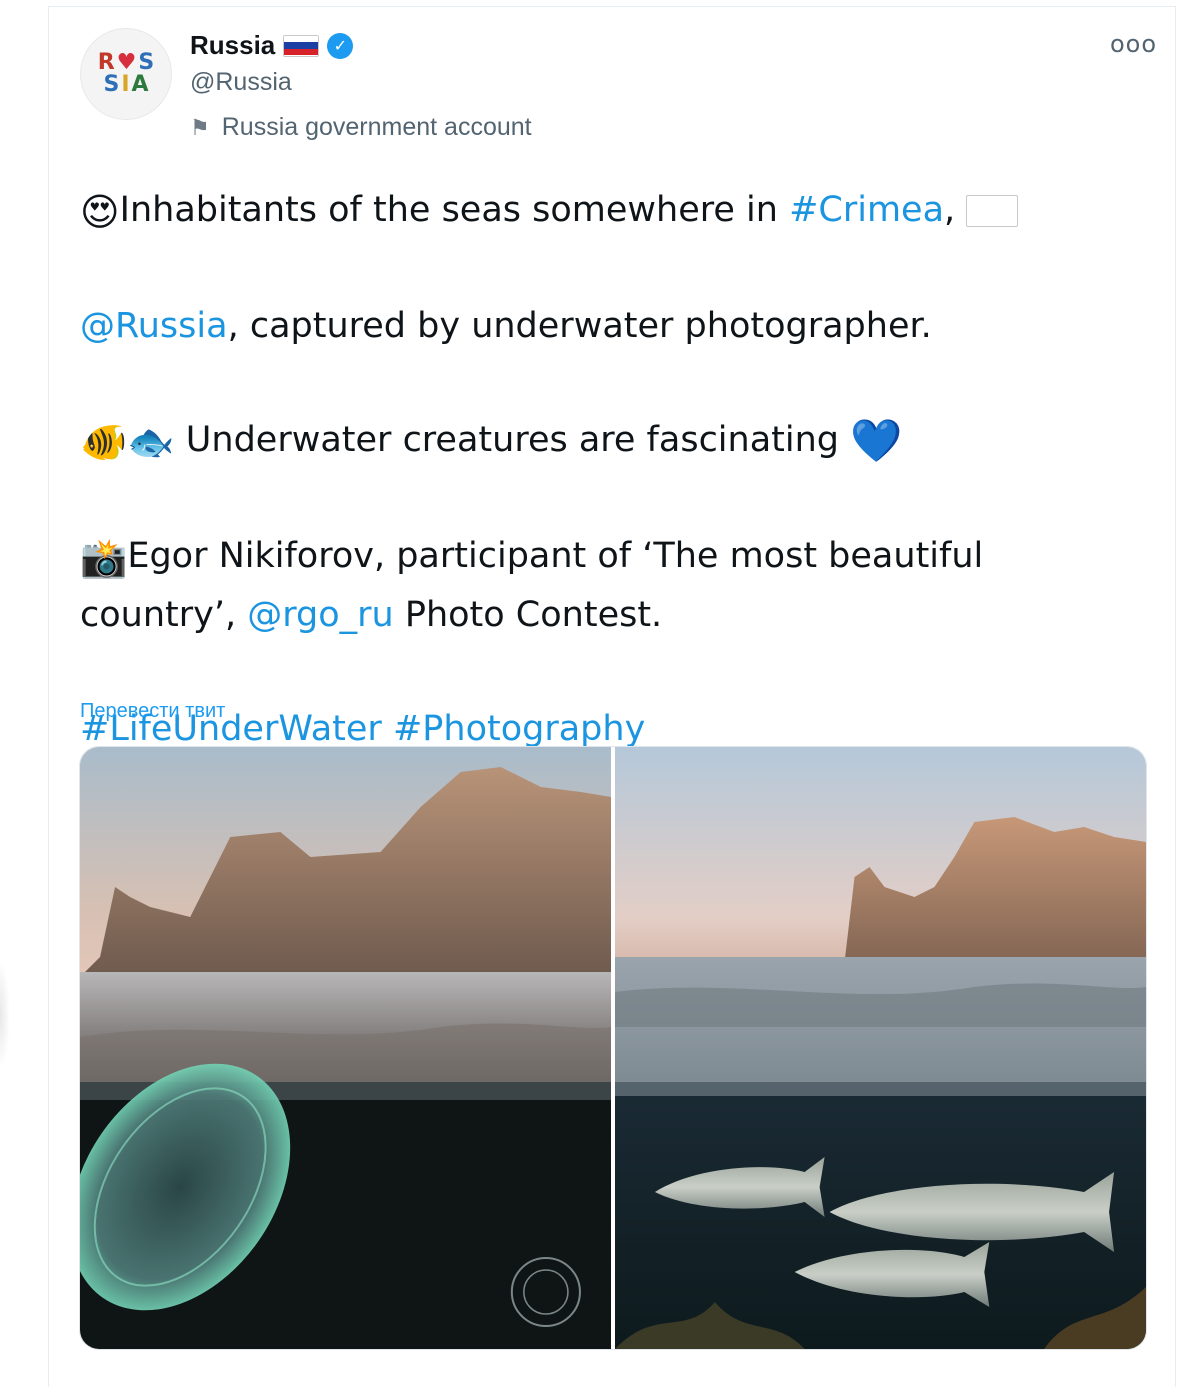 This screenshot has width=1200, height=1387. Describe the element at coordinates (579, 326) in the screenshot. I see `tweet-text-segment: , captured by underwater photographer.` at that location.